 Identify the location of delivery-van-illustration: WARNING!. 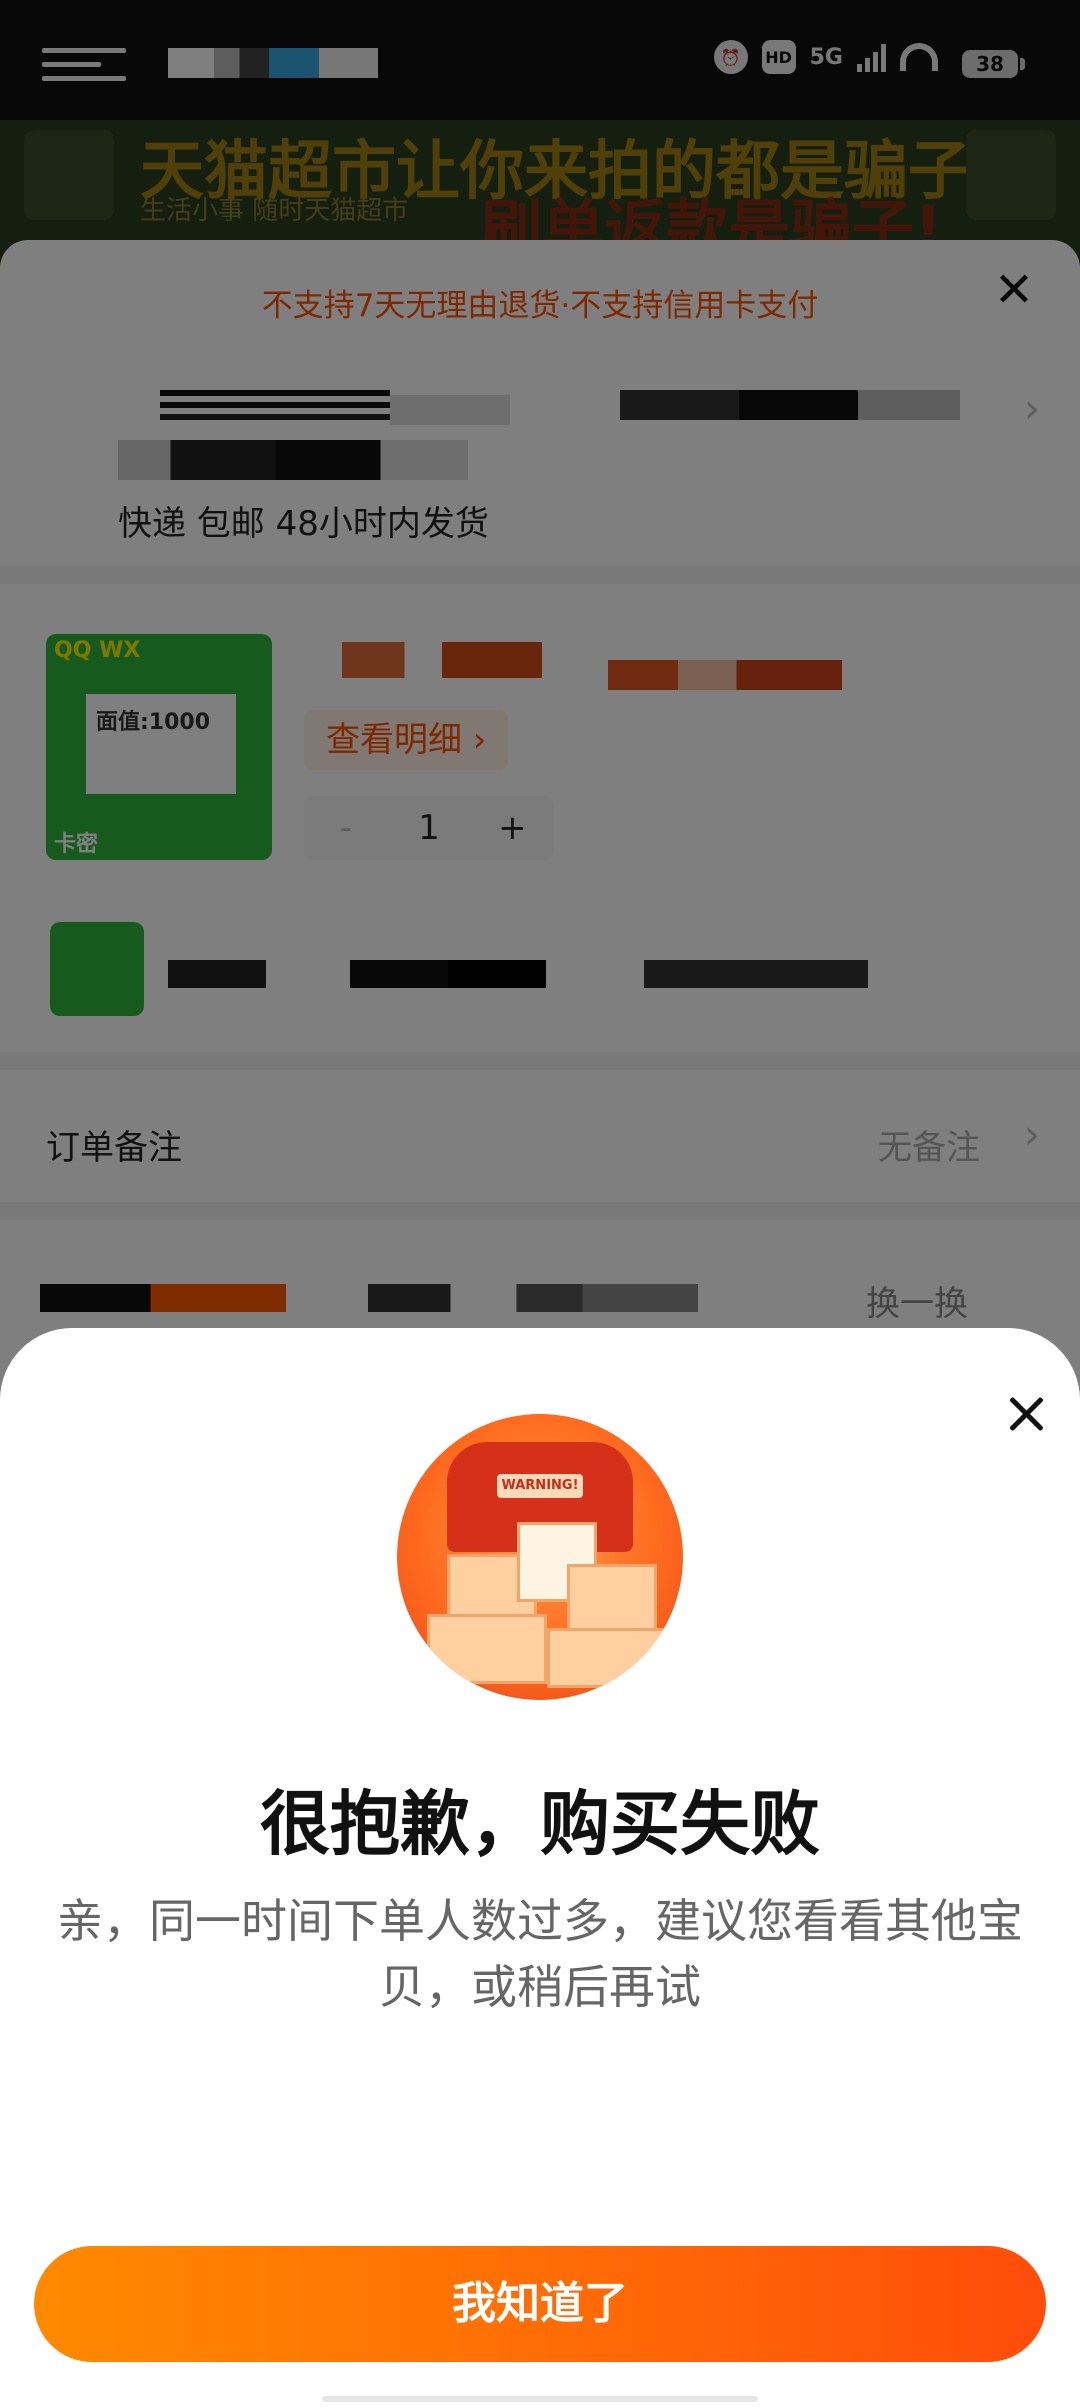
(540, 1557).